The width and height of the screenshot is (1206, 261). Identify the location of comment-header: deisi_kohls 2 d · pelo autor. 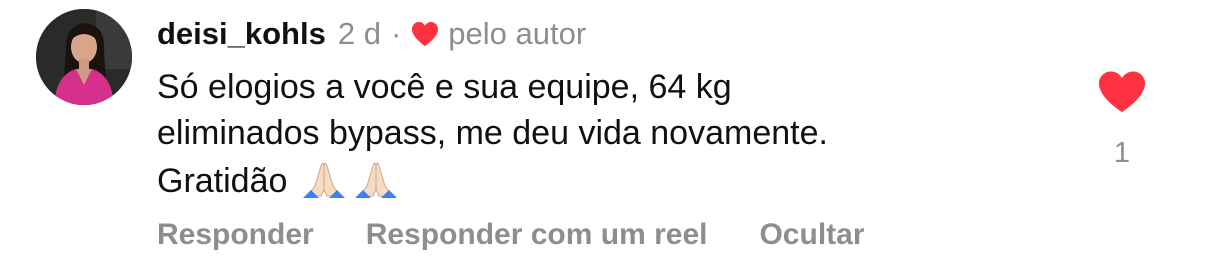
(371, 34).